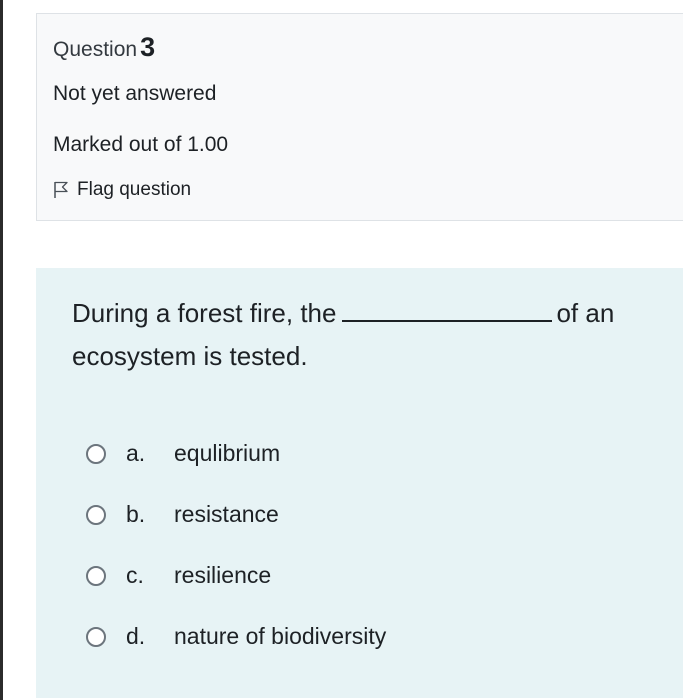 This screenshot has height=700, width=683. I want to click on question-number: 3, so click(148, 47).